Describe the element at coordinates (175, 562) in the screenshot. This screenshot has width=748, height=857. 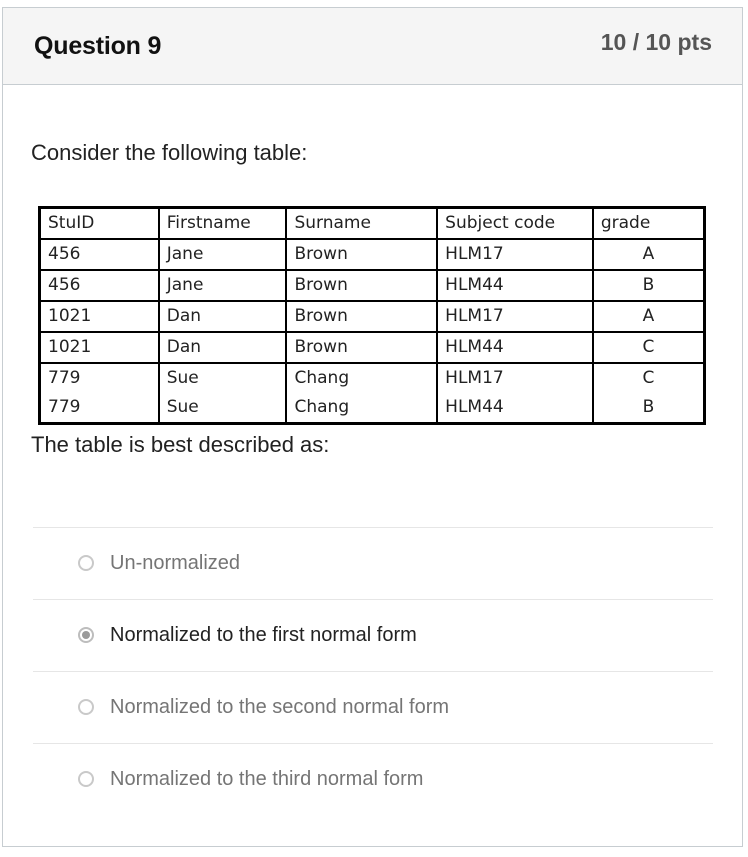
I see `answer-label: Un-normalized` at that location.